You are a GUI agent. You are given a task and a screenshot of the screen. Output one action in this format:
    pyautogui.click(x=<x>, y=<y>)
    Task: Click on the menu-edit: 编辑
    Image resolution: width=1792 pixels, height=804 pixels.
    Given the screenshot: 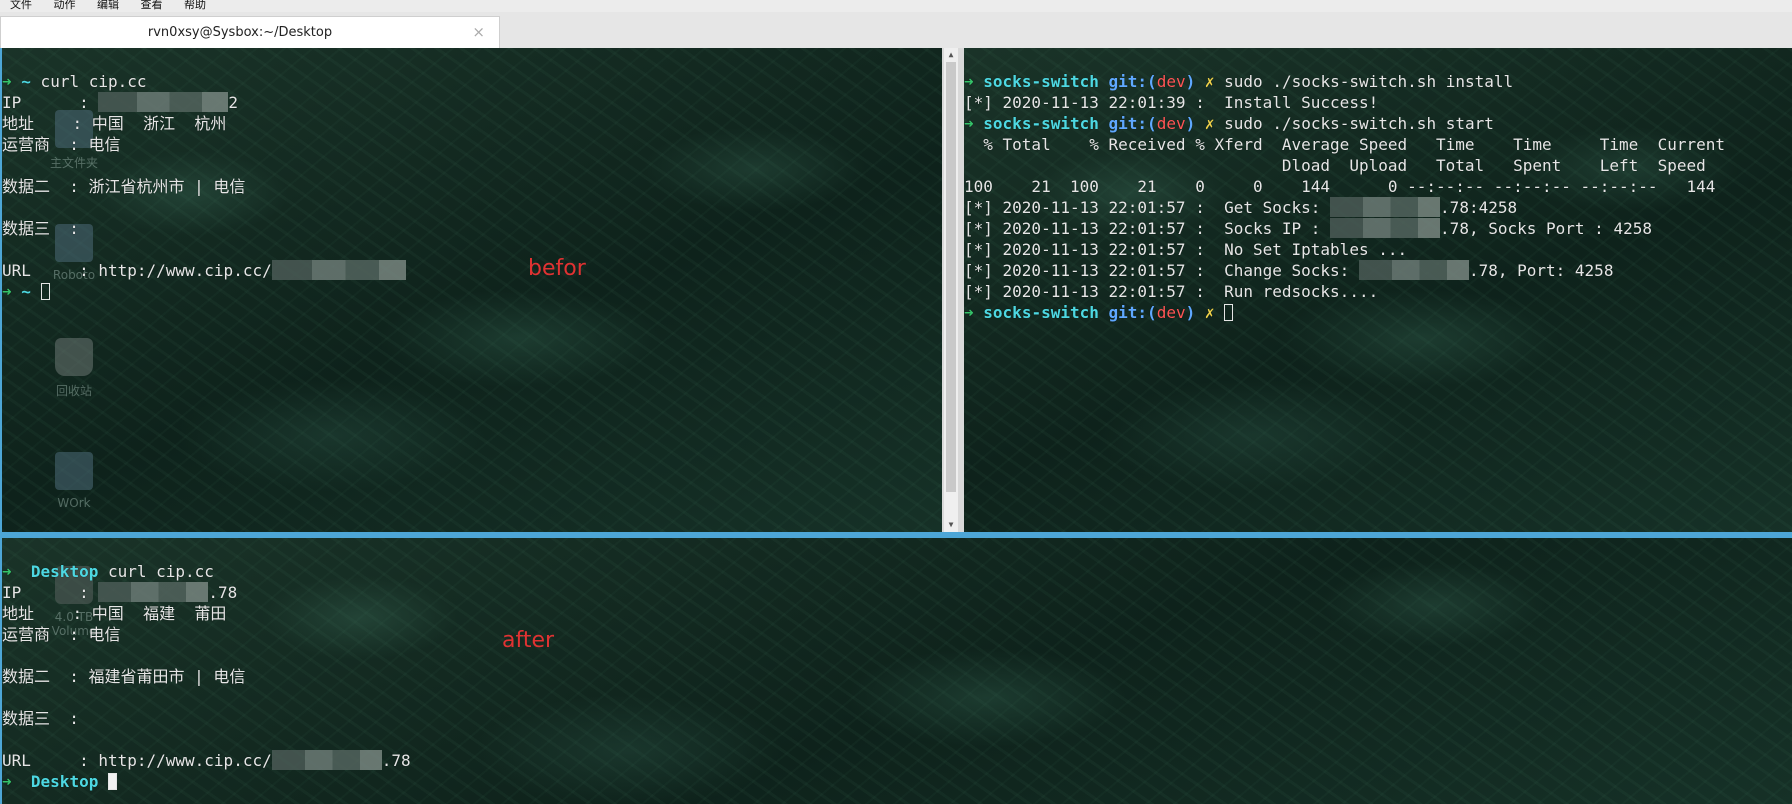 What is the action you would take?
    pyautogui.click(x=108, y=5)
    